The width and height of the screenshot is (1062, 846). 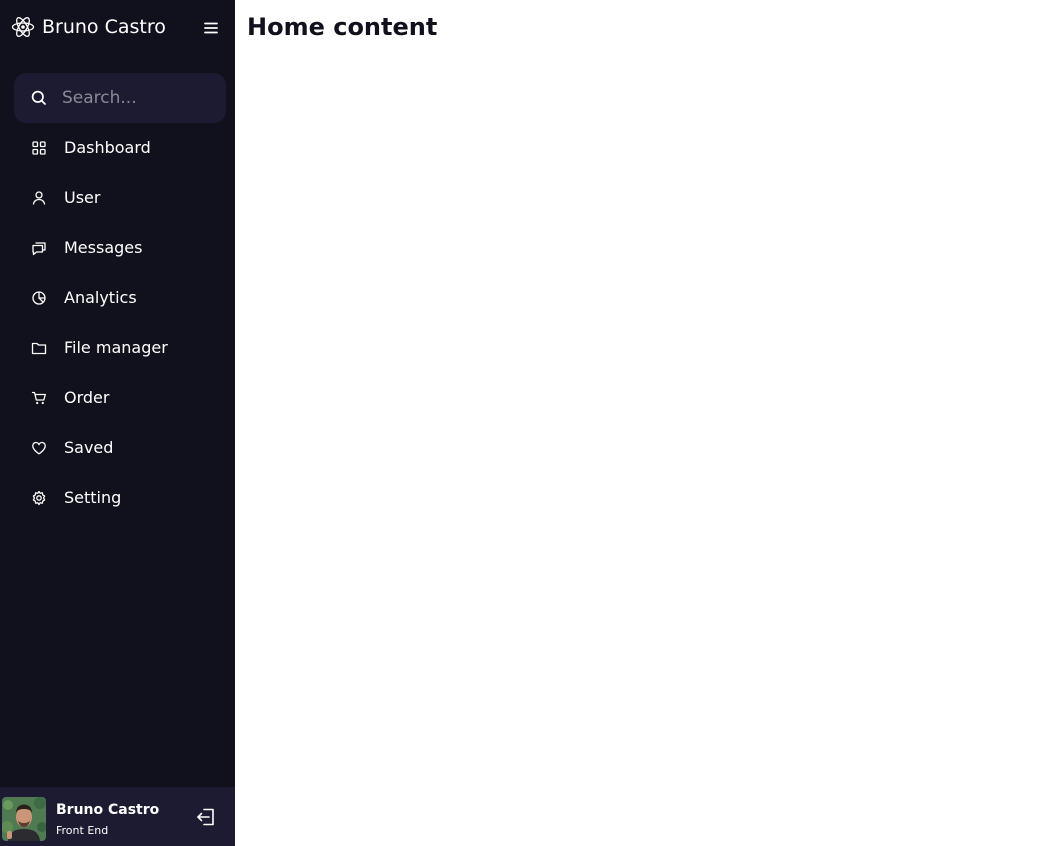 I want to click on sidebar-item-messages: Messages, so click(x=117, y=248).